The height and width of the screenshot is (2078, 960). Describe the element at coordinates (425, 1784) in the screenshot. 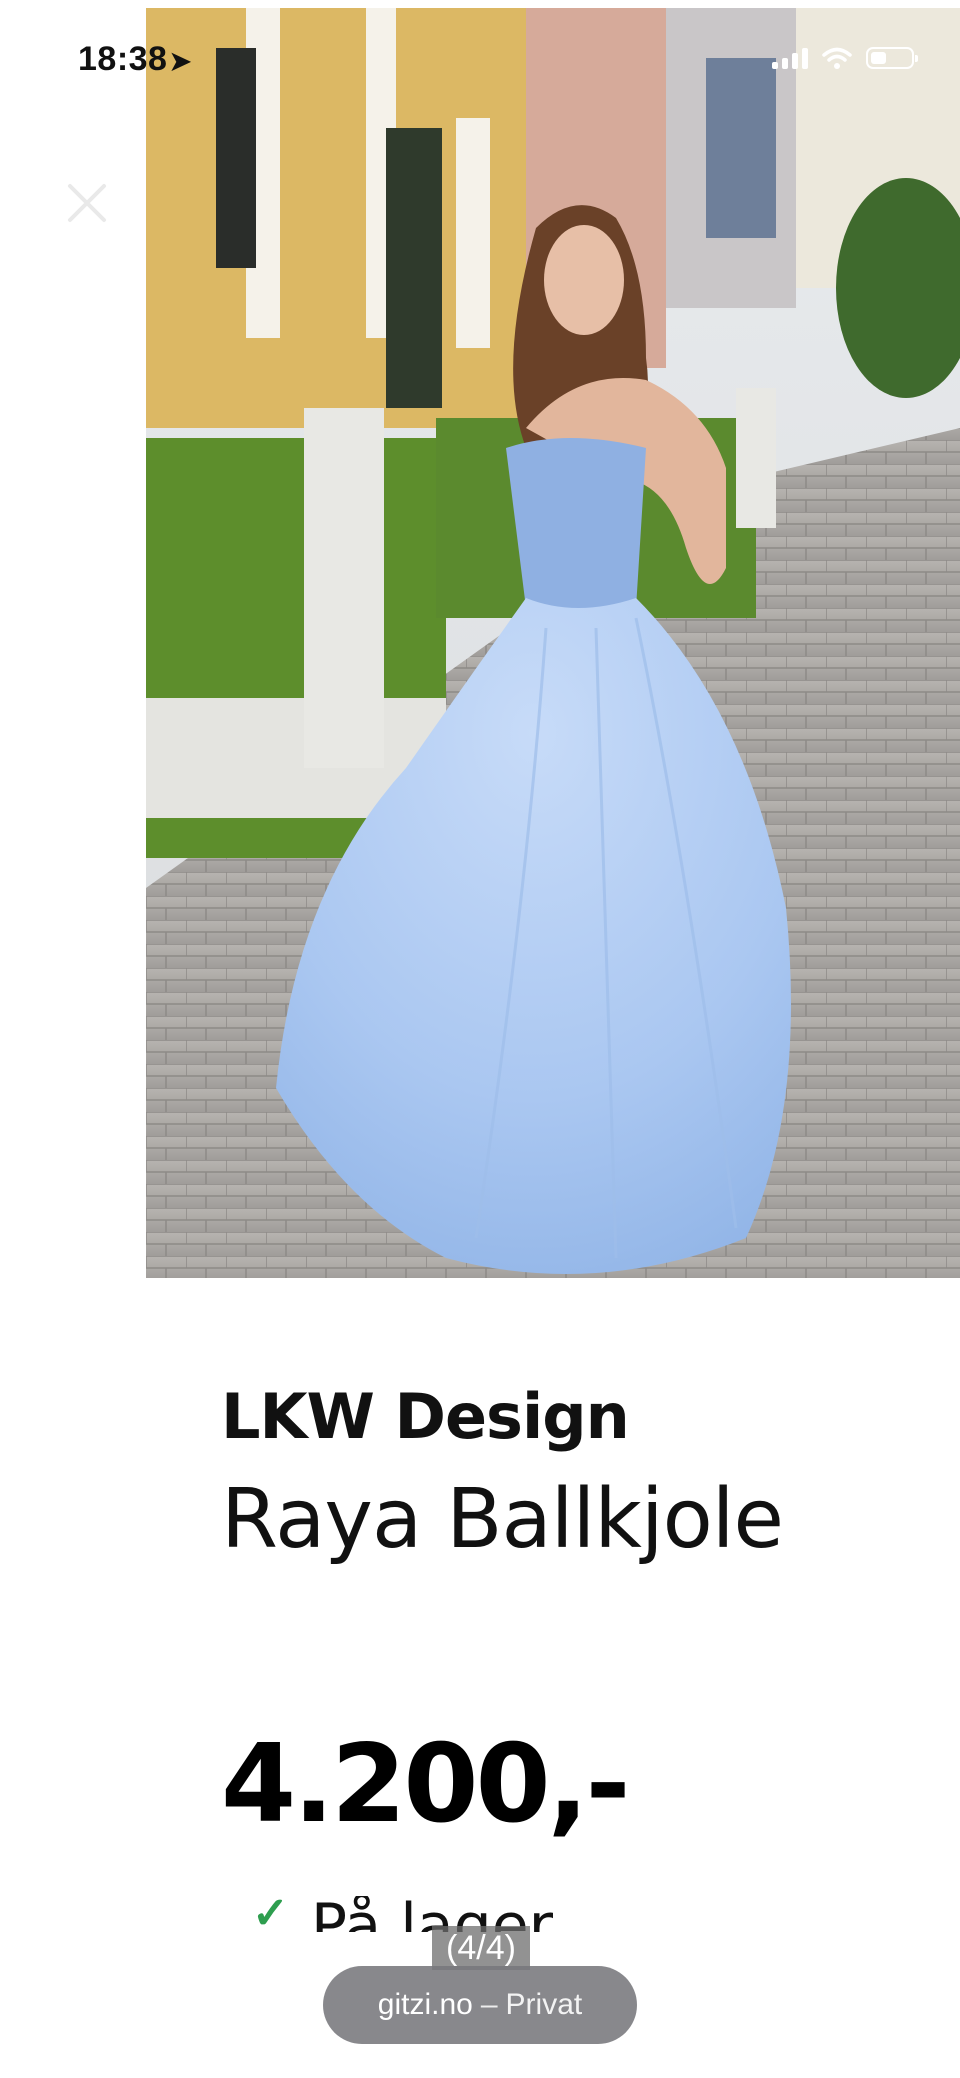

I see `product-price: 4.200,-` at that location.